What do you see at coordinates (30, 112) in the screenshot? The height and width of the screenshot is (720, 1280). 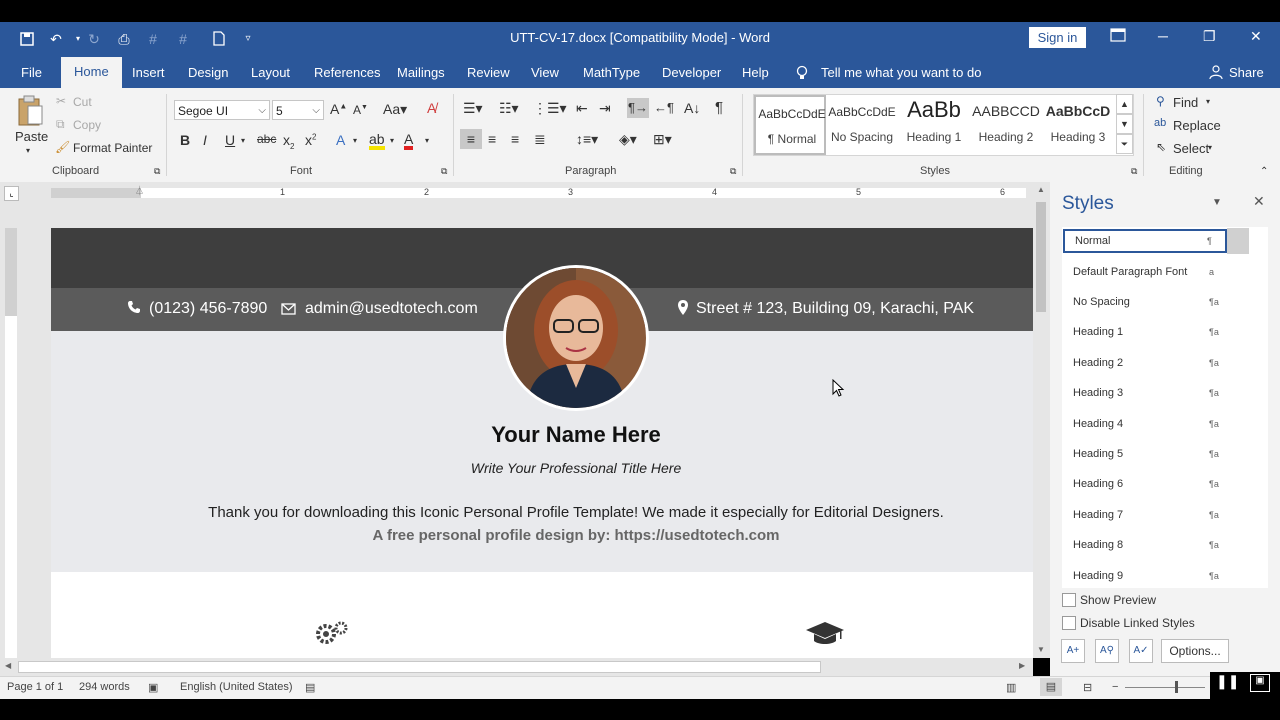 I see `paste-icon` at bounding box center [30, 112].